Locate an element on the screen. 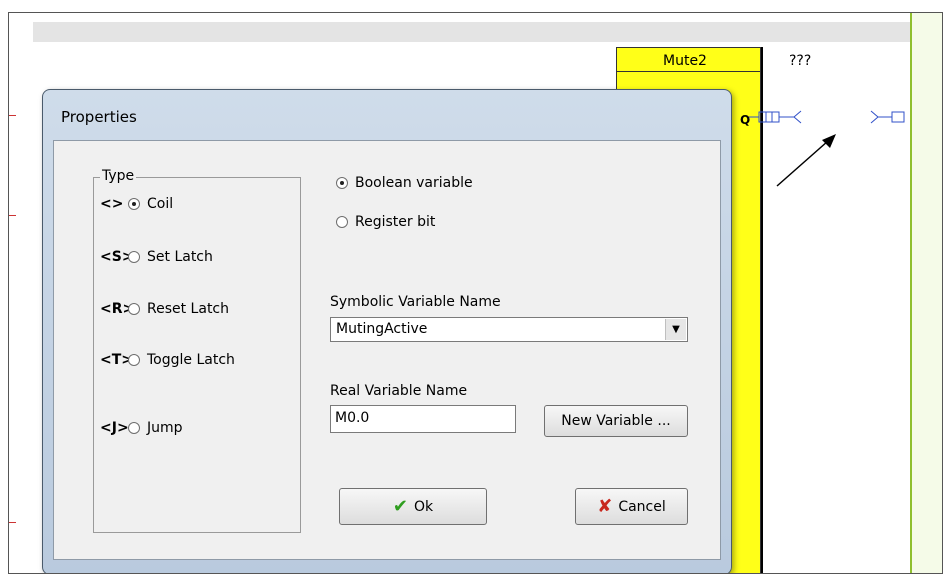 The width and height of the screenshot is (950, 577). set-latch-label: Set Latch is located at coordinates (180, 257).